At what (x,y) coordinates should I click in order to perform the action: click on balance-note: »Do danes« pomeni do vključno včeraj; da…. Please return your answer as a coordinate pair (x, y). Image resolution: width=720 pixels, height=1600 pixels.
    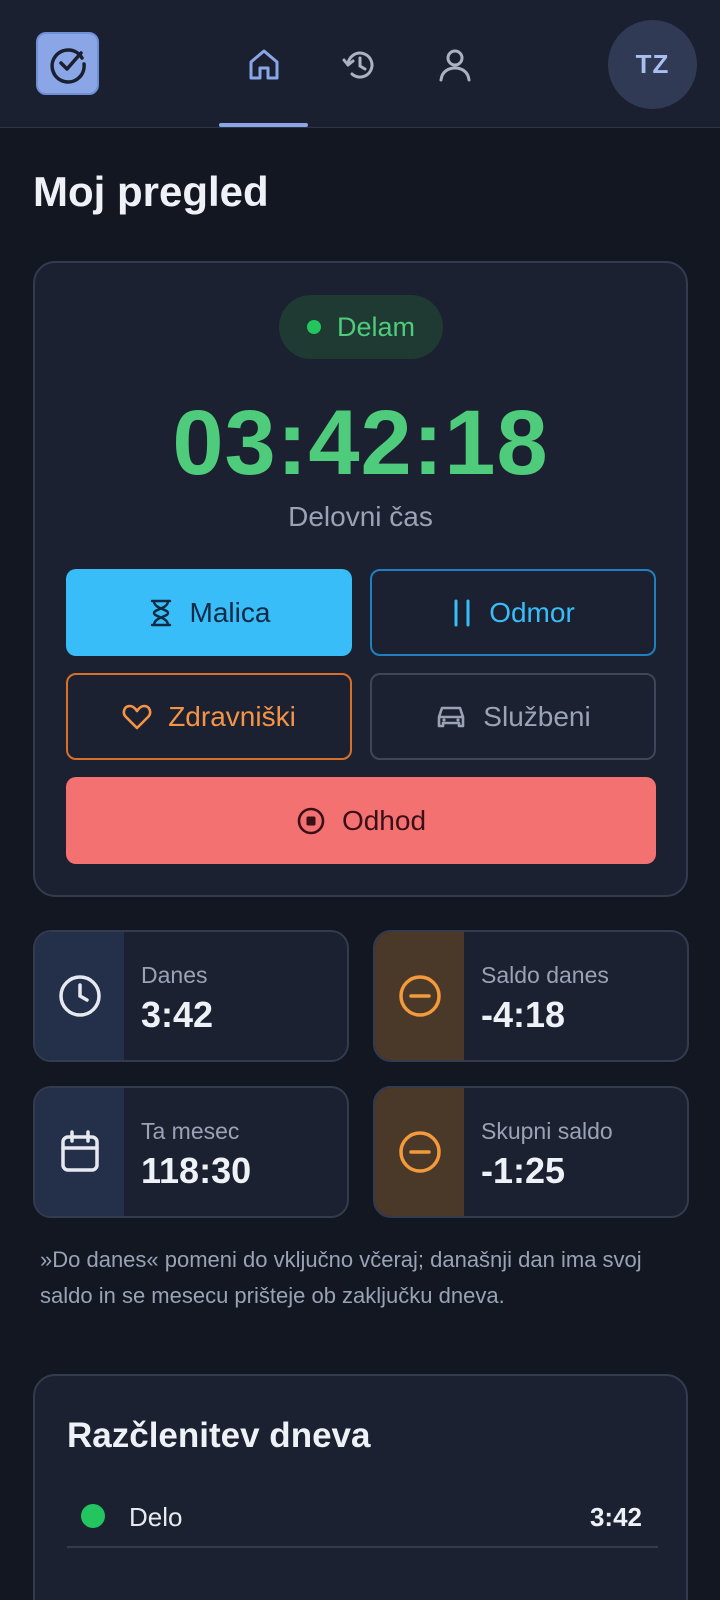
    Looking at the image, I should click on (341, 1277).